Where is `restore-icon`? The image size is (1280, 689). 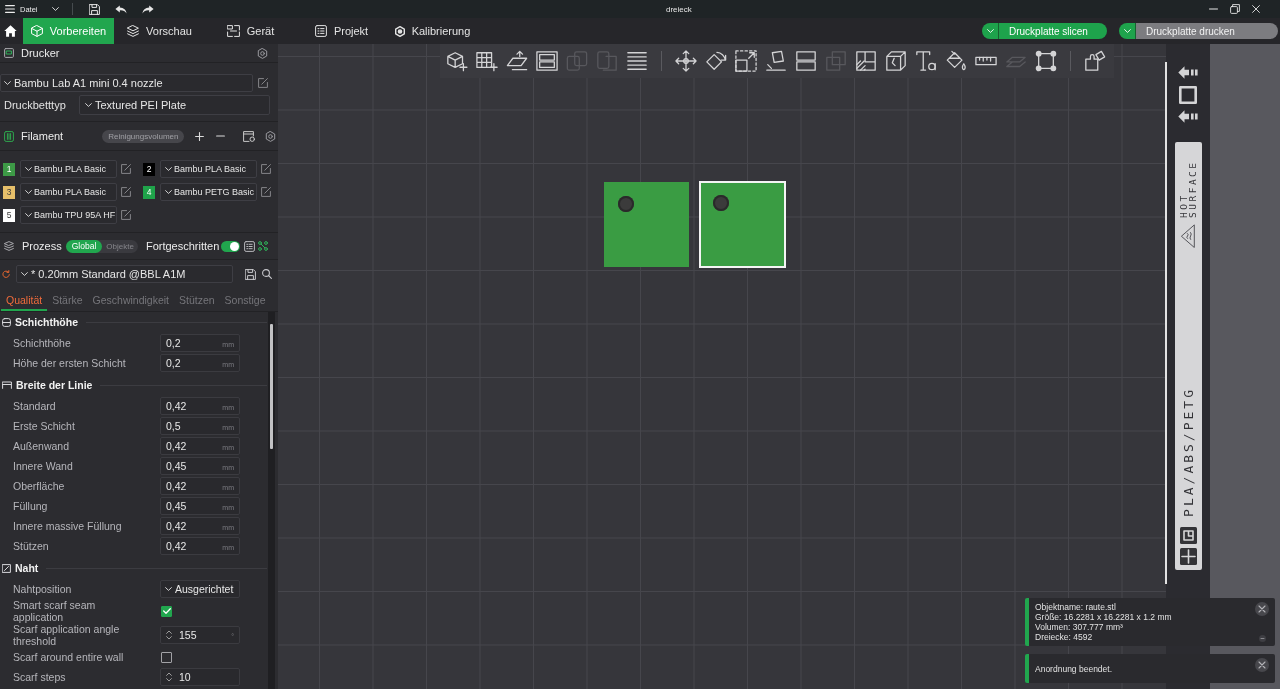
restore-icon is located at coordinates (1235, 9).